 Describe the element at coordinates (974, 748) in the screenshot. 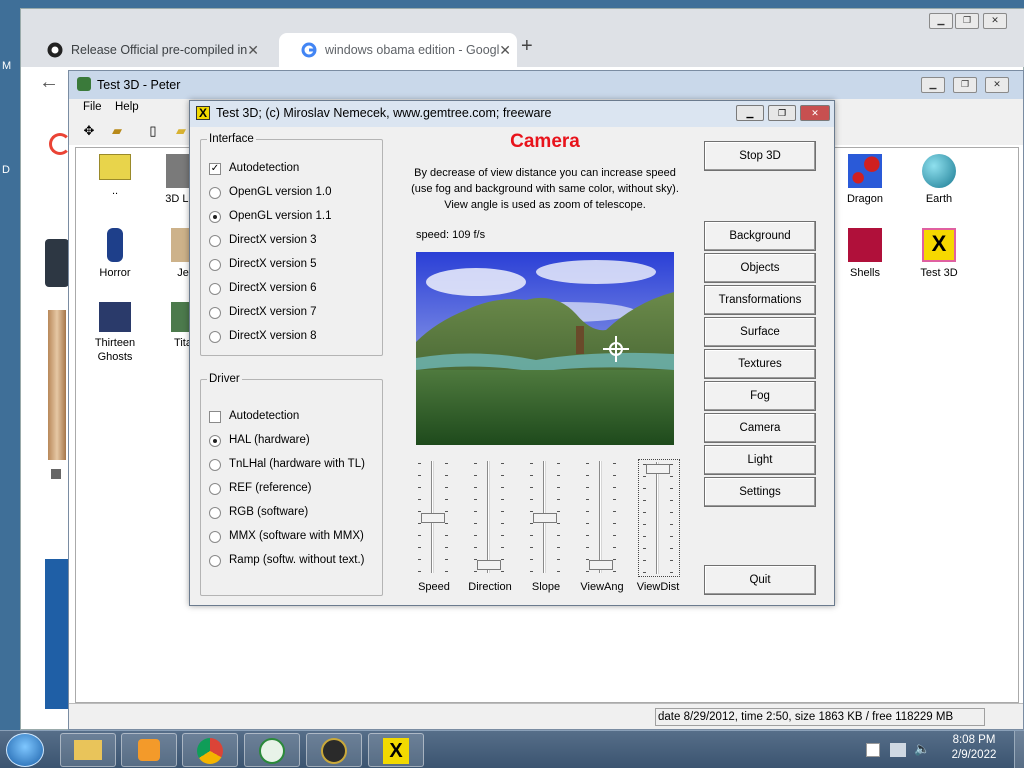

I see `taskbar-clock: 8:08 PM 2/9/2022` at that location.